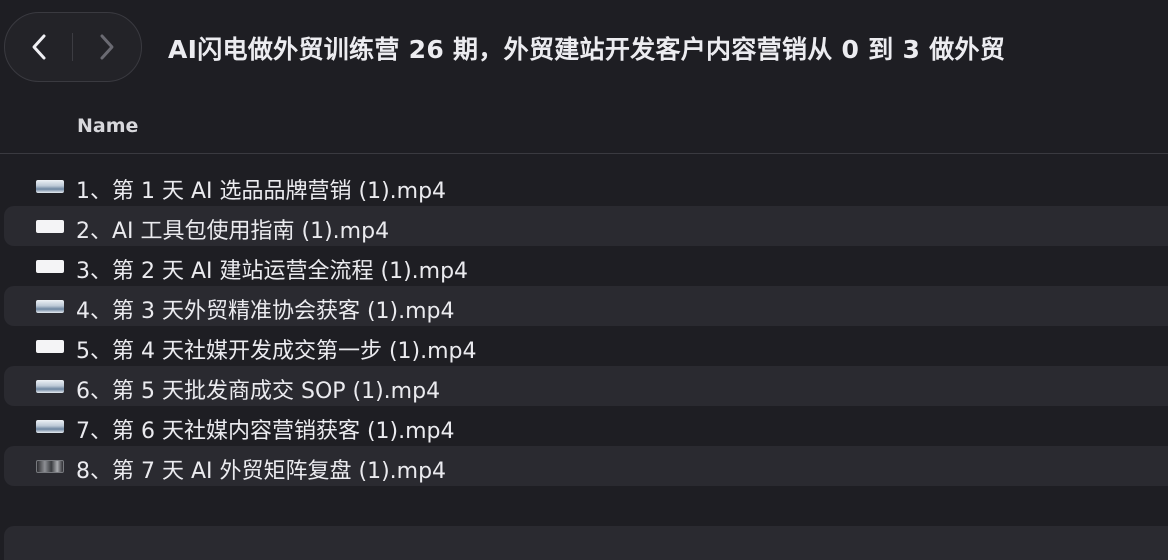 The image size is (1168, 560). I want to click on file-row: 6、第 5 天批发商成交 SOP (1).mp4, so click(586, 386).